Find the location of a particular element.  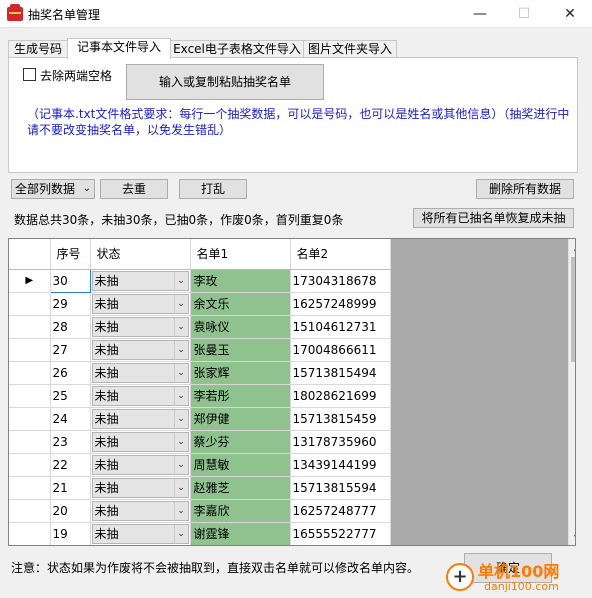

scroll-thumb is located at coordinates (573, 309).